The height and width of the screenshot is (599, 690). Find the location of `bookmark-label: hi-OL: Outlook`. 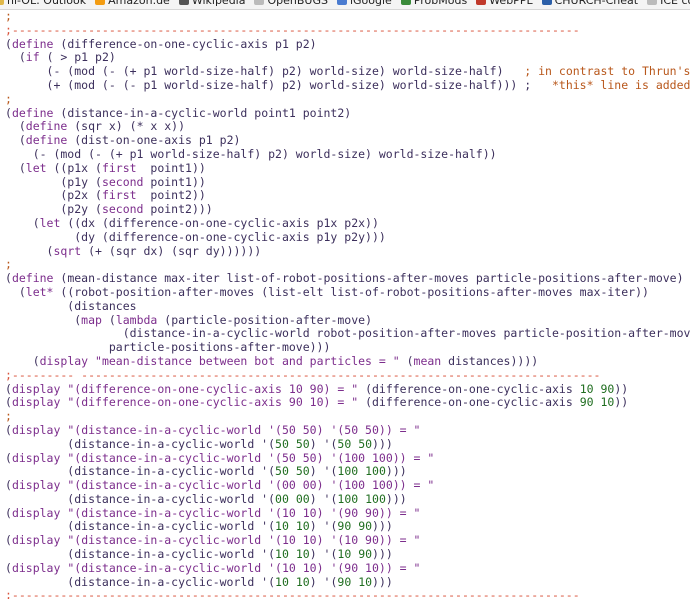

bookmark-label: hi-OL: Outlook is located at coordinates (47, 3).